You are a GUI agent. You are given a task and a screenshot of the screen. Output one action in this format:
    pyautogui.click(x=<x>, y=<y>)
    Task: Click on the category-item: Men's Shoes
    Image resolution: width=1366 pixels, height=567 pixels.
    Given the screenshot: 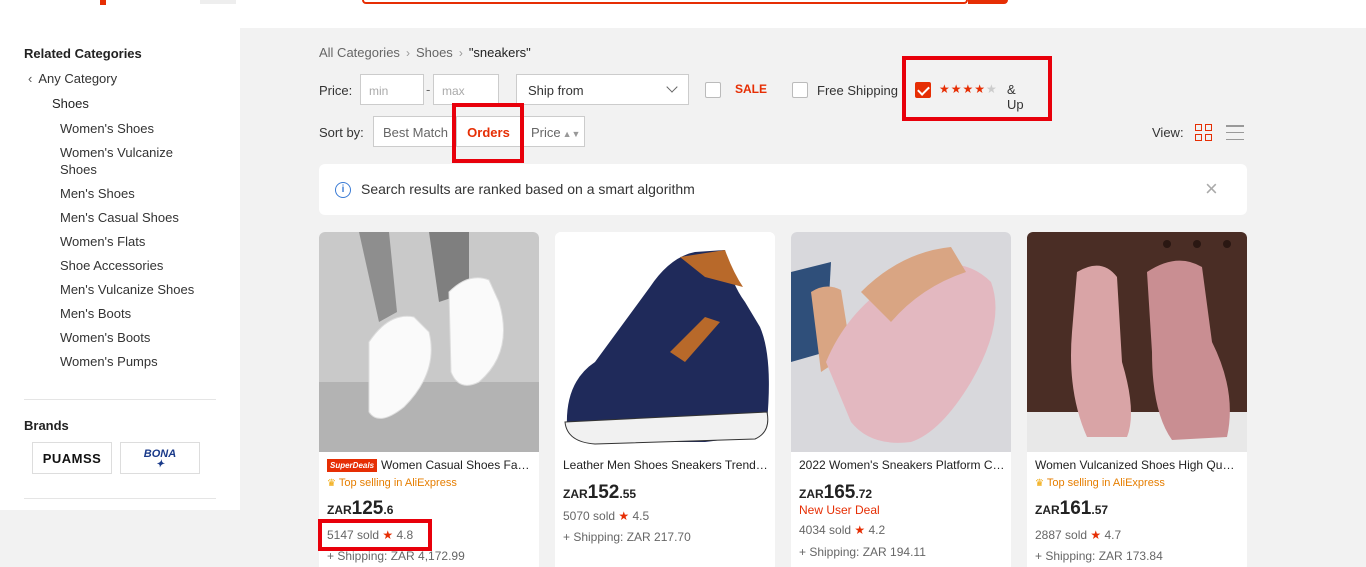 What is the action you would take?
    pyautogui.click(x=135, y=193)
    